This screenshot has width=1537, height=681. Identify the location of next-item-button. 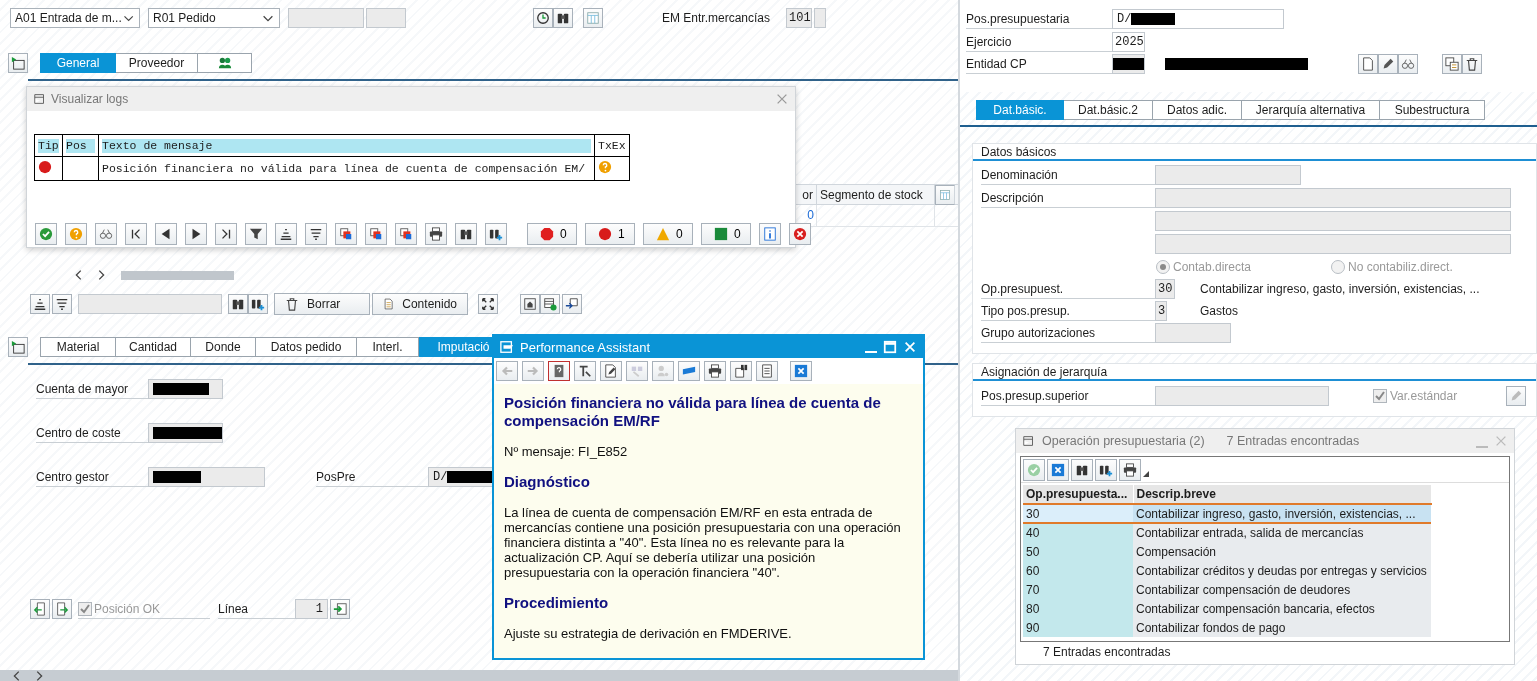
(62, 609).